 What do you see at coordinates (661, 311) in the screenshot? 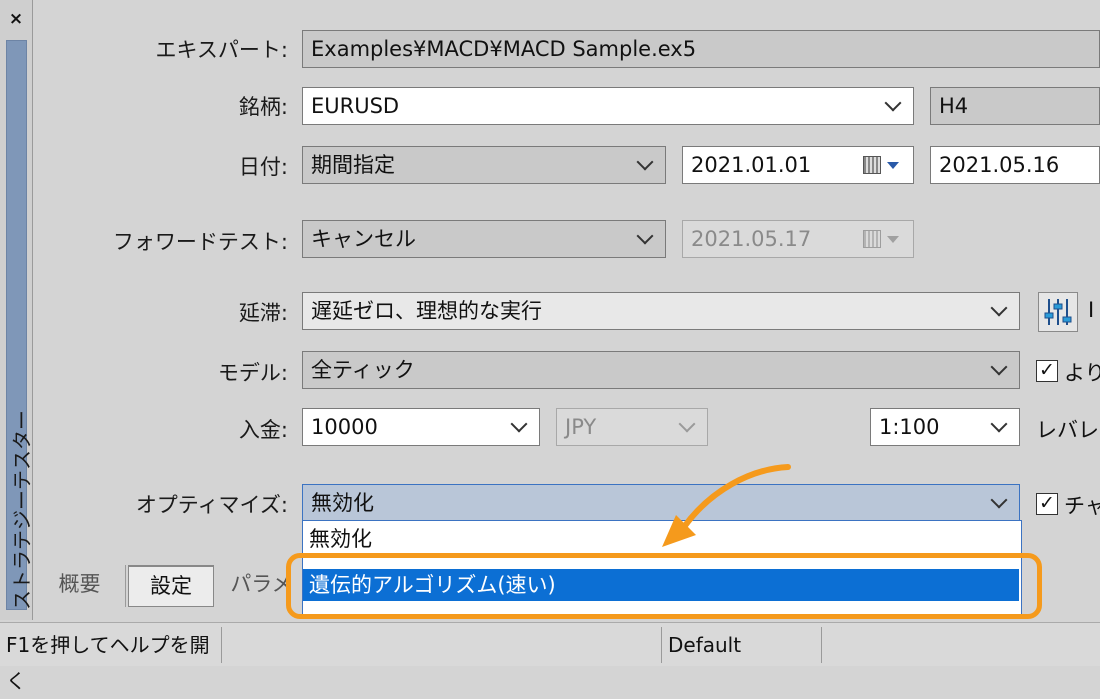
I see `delay-select: 遅延ゼロ、理想的な実行` at bounding box center [661, 311].